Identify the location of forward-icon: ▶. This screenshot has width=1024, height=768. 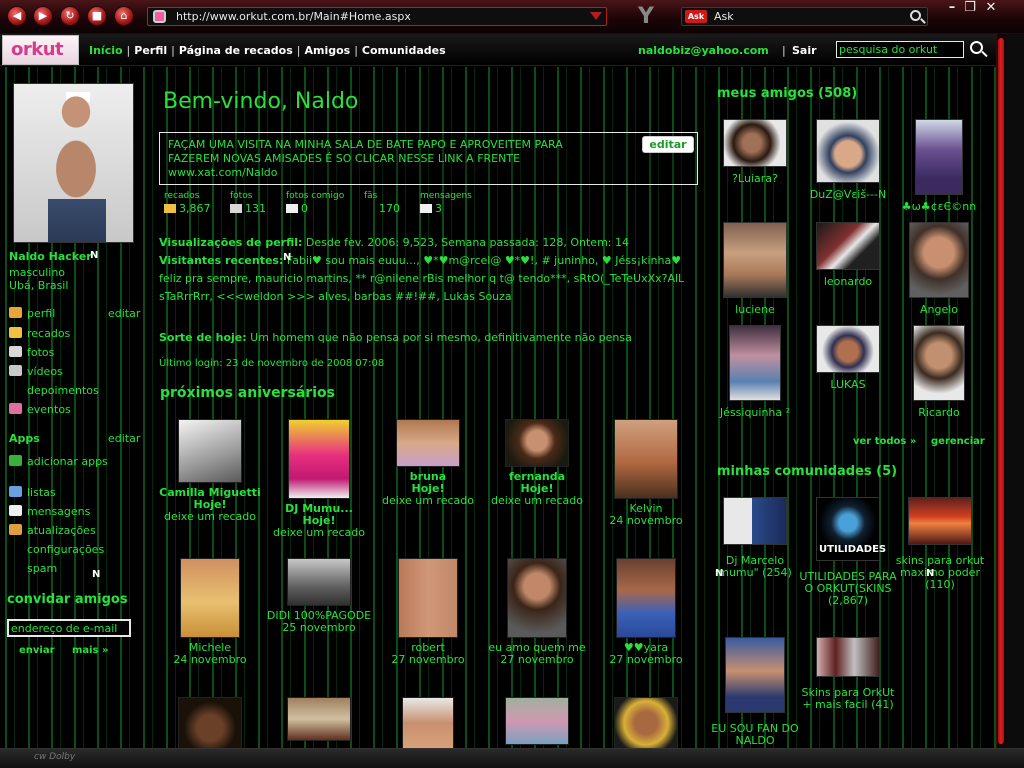
(43, 16).